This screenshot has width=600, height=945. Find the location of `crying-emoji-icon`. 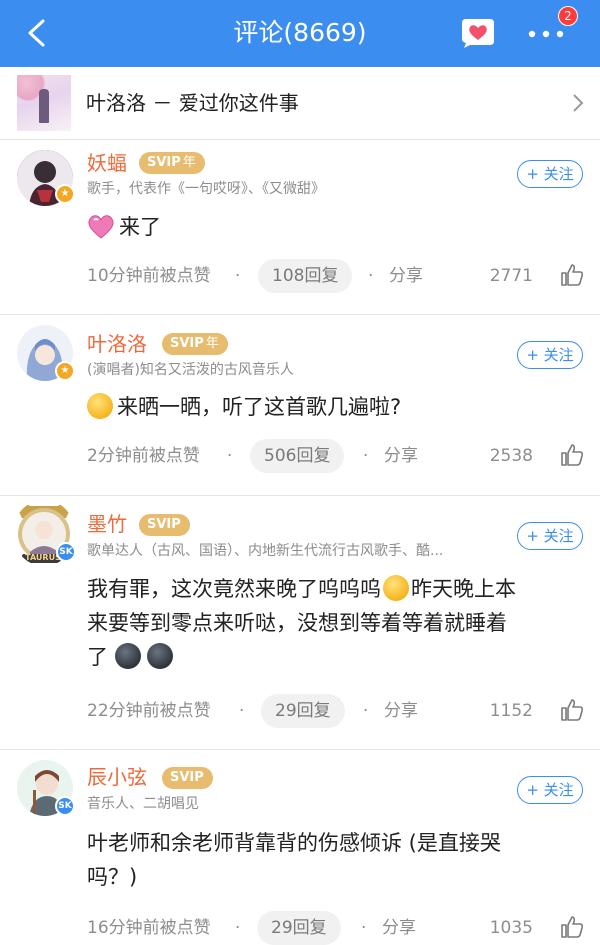

crying-emoji-icon is located at coordinates (396, 588).